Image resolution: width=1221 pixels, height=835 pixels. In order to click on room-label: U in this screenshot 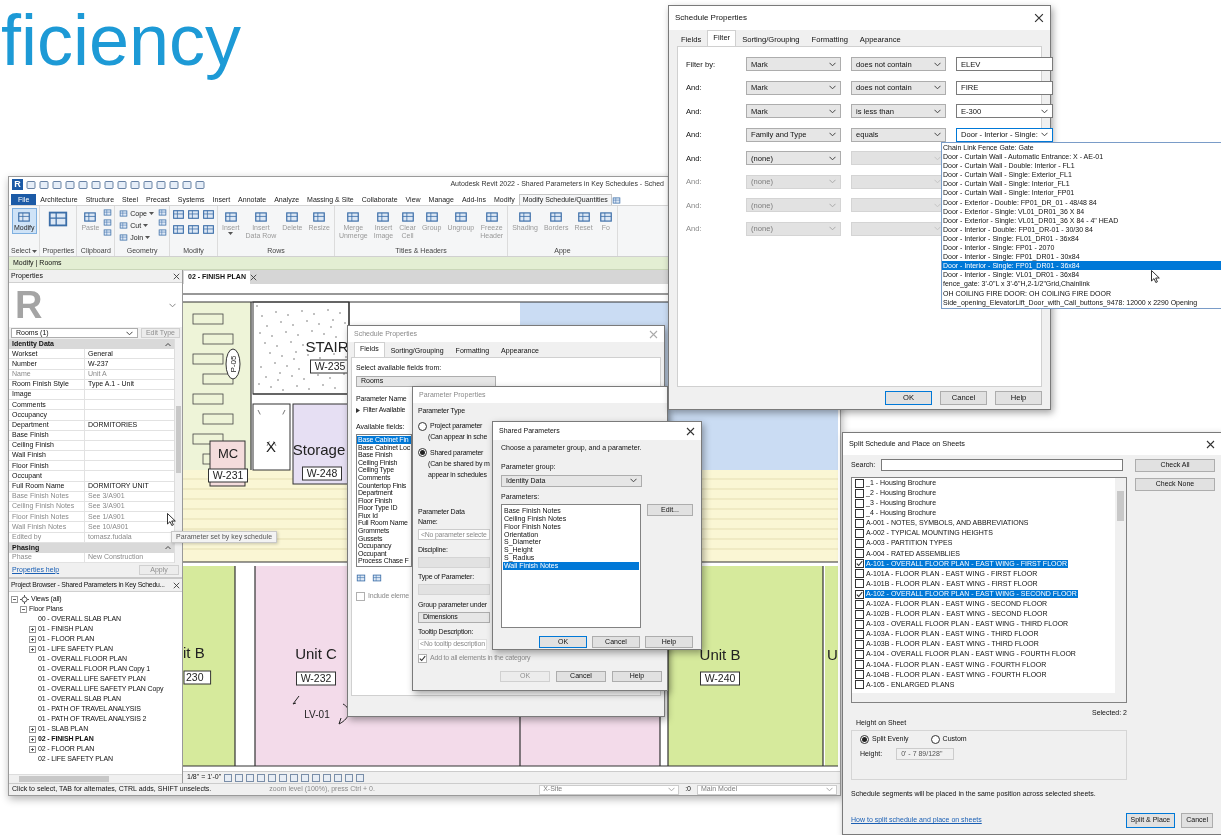, I will do `click(832, 654)`.